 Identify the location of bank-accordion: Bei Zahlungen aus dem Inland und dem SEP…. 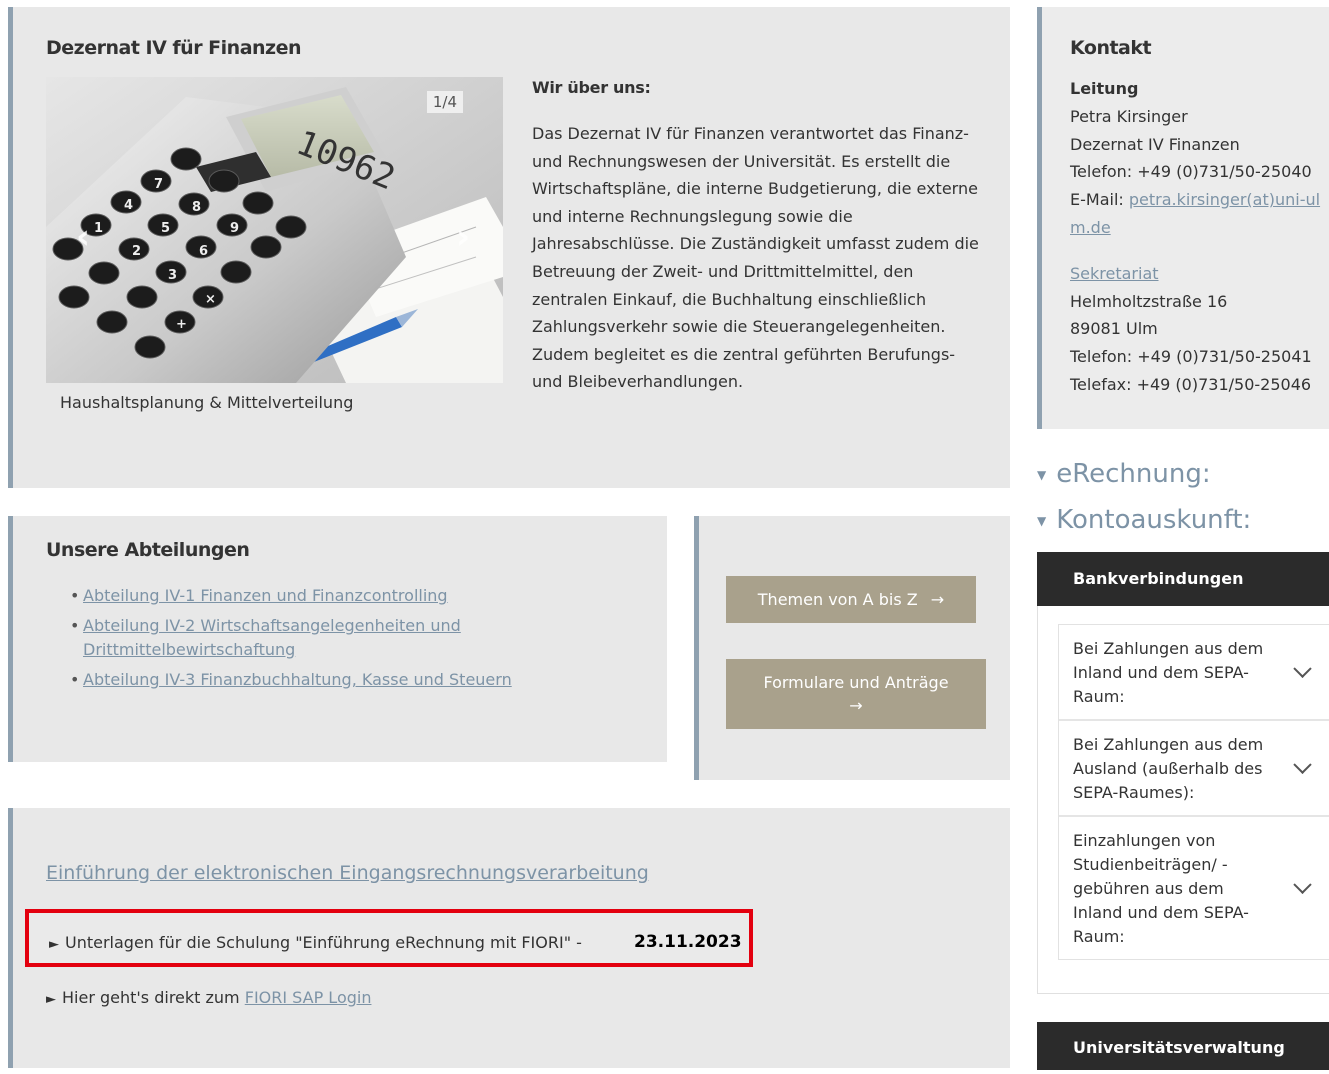
(1183, 800).